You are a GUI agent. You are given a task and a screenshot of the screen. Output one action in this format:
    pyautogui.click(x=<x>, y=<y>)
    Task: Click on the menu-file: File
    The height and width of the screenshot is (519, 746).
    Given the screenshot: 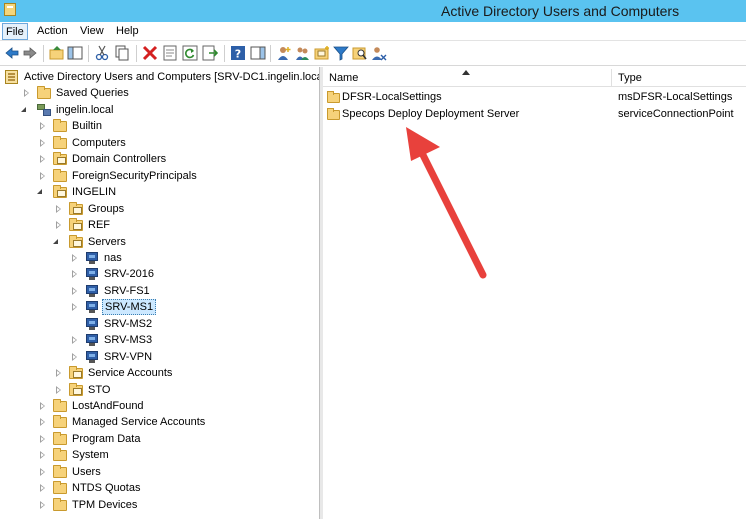 What is the action you would take?
    pyautogui.click(x=15, y=31)
    